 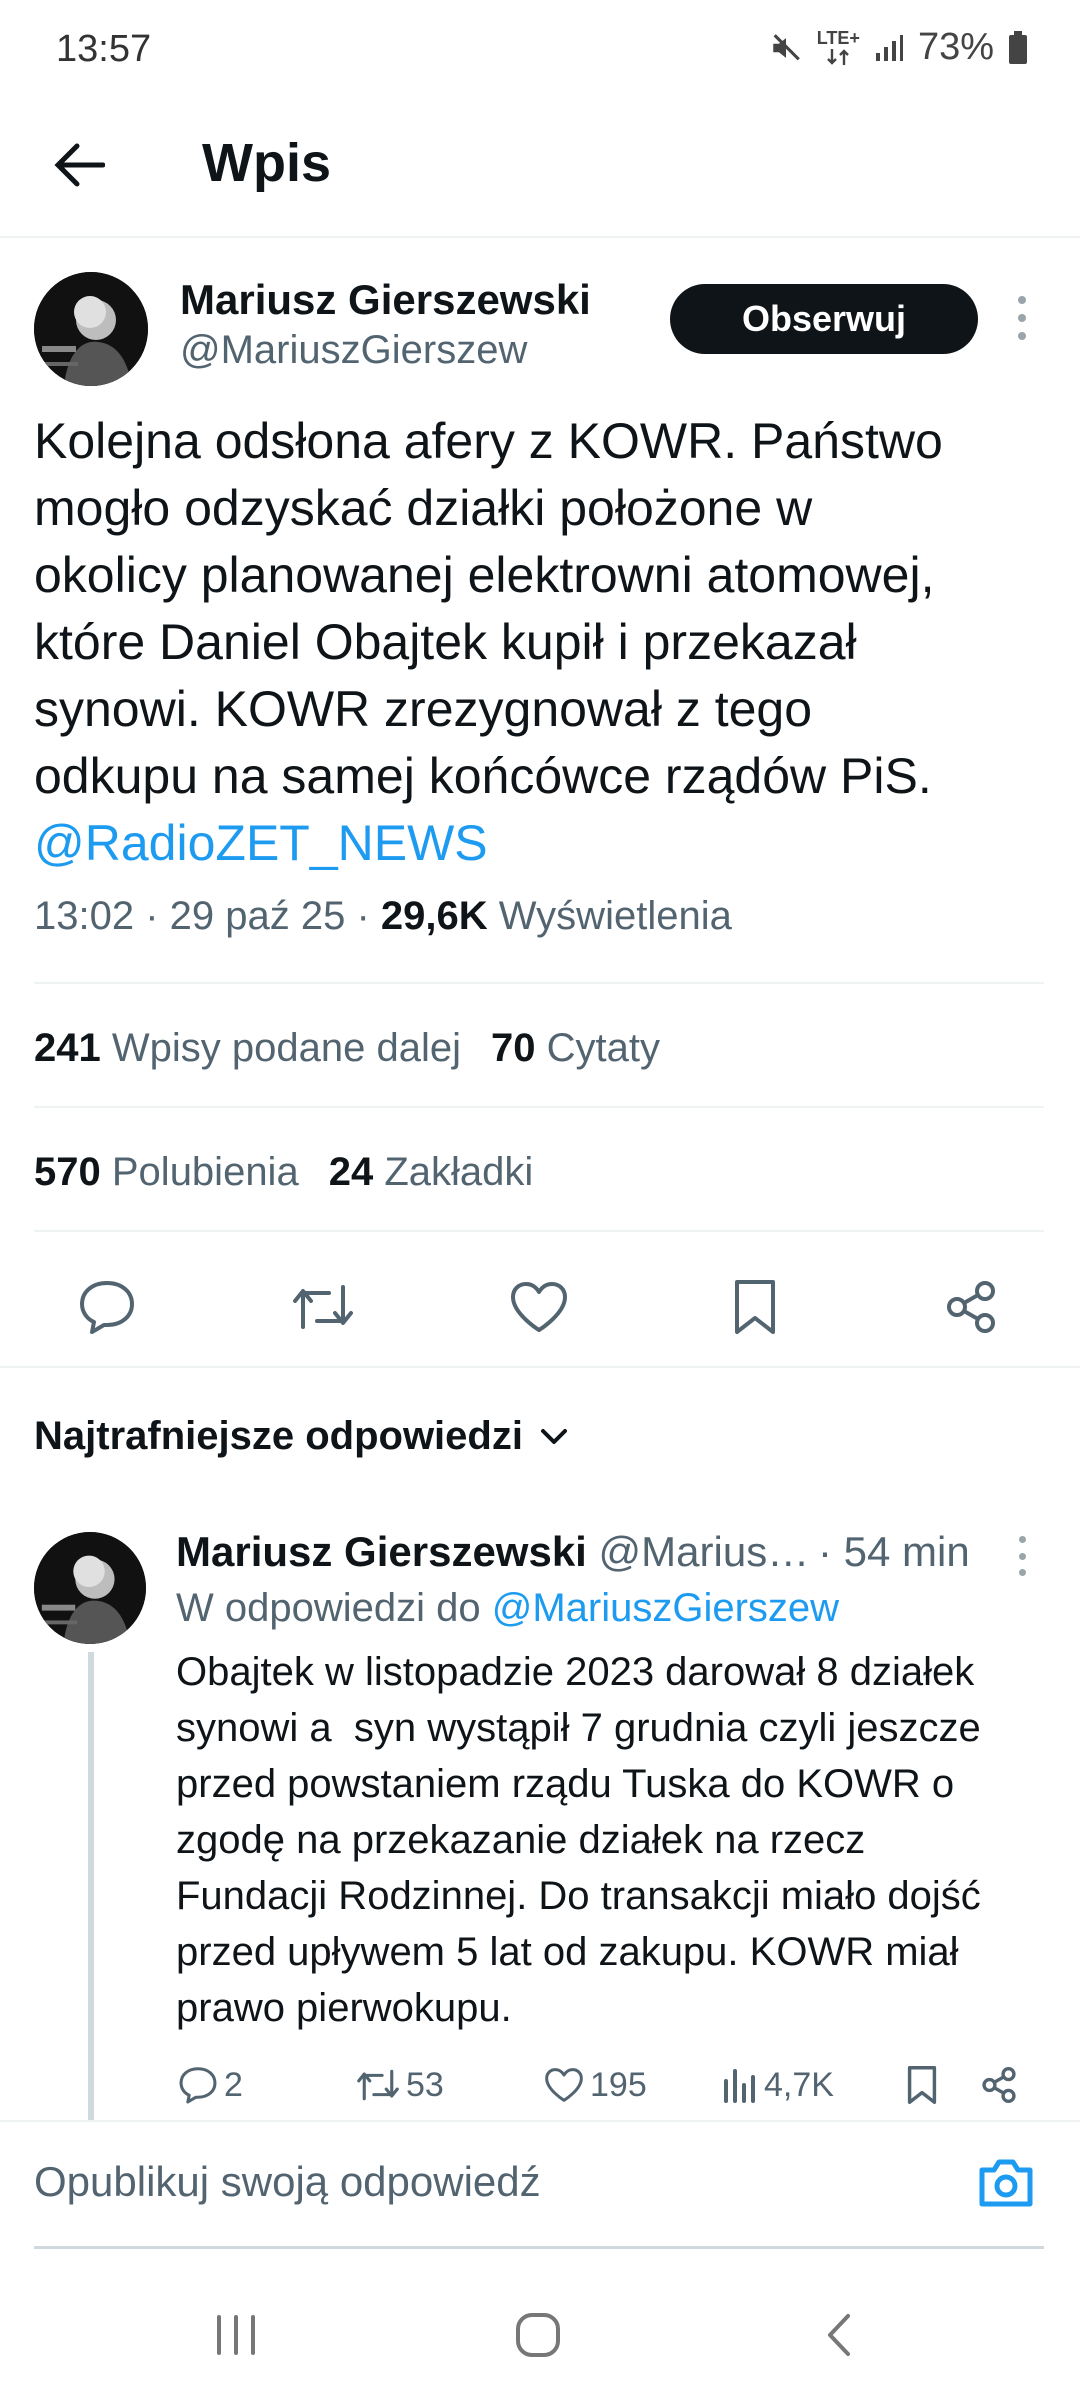 What do you see at coordinates (898, 47) in the screenshot?
I see `status-icons: LTE+ 73%` at bounding box center [898, 47].